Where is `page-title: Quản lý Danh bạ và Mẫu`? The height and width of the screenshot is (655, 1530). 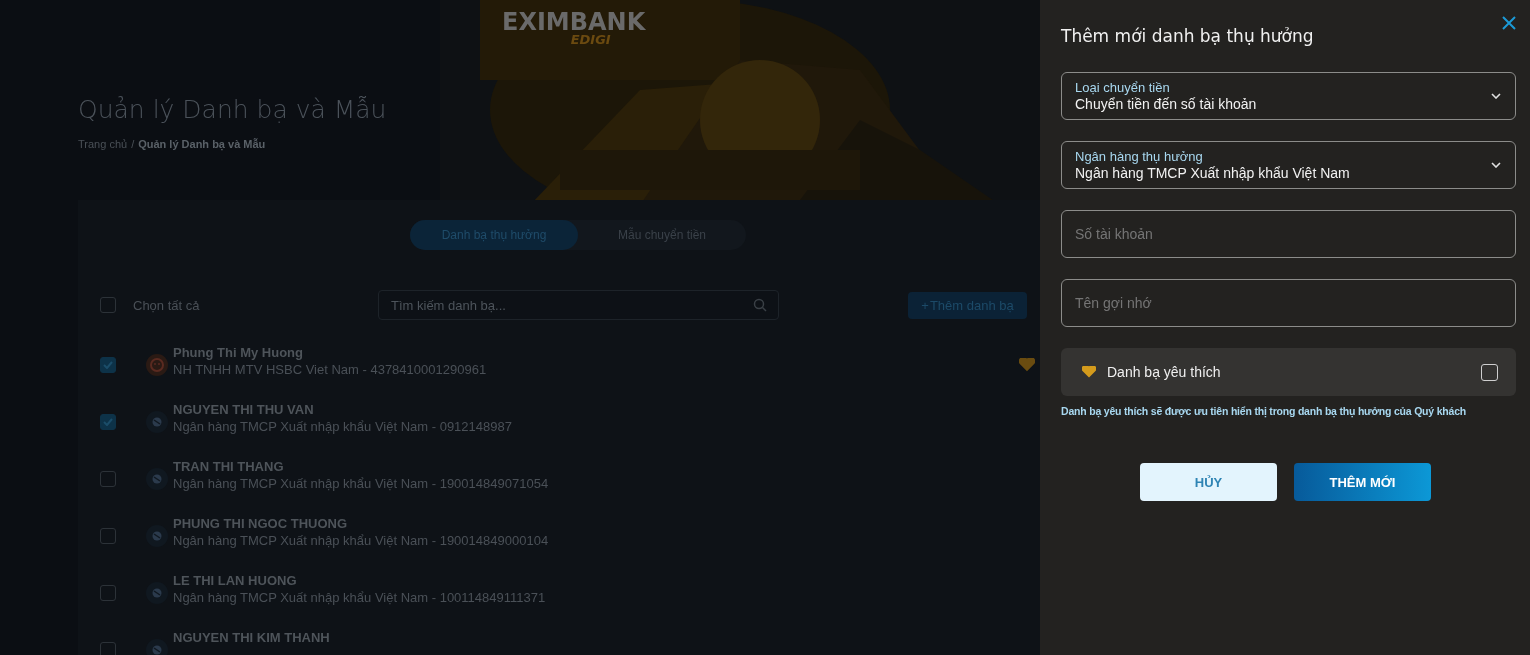
page-title: Quản lý Danh bạ và Mẫu is located at coordinates (233, 109).